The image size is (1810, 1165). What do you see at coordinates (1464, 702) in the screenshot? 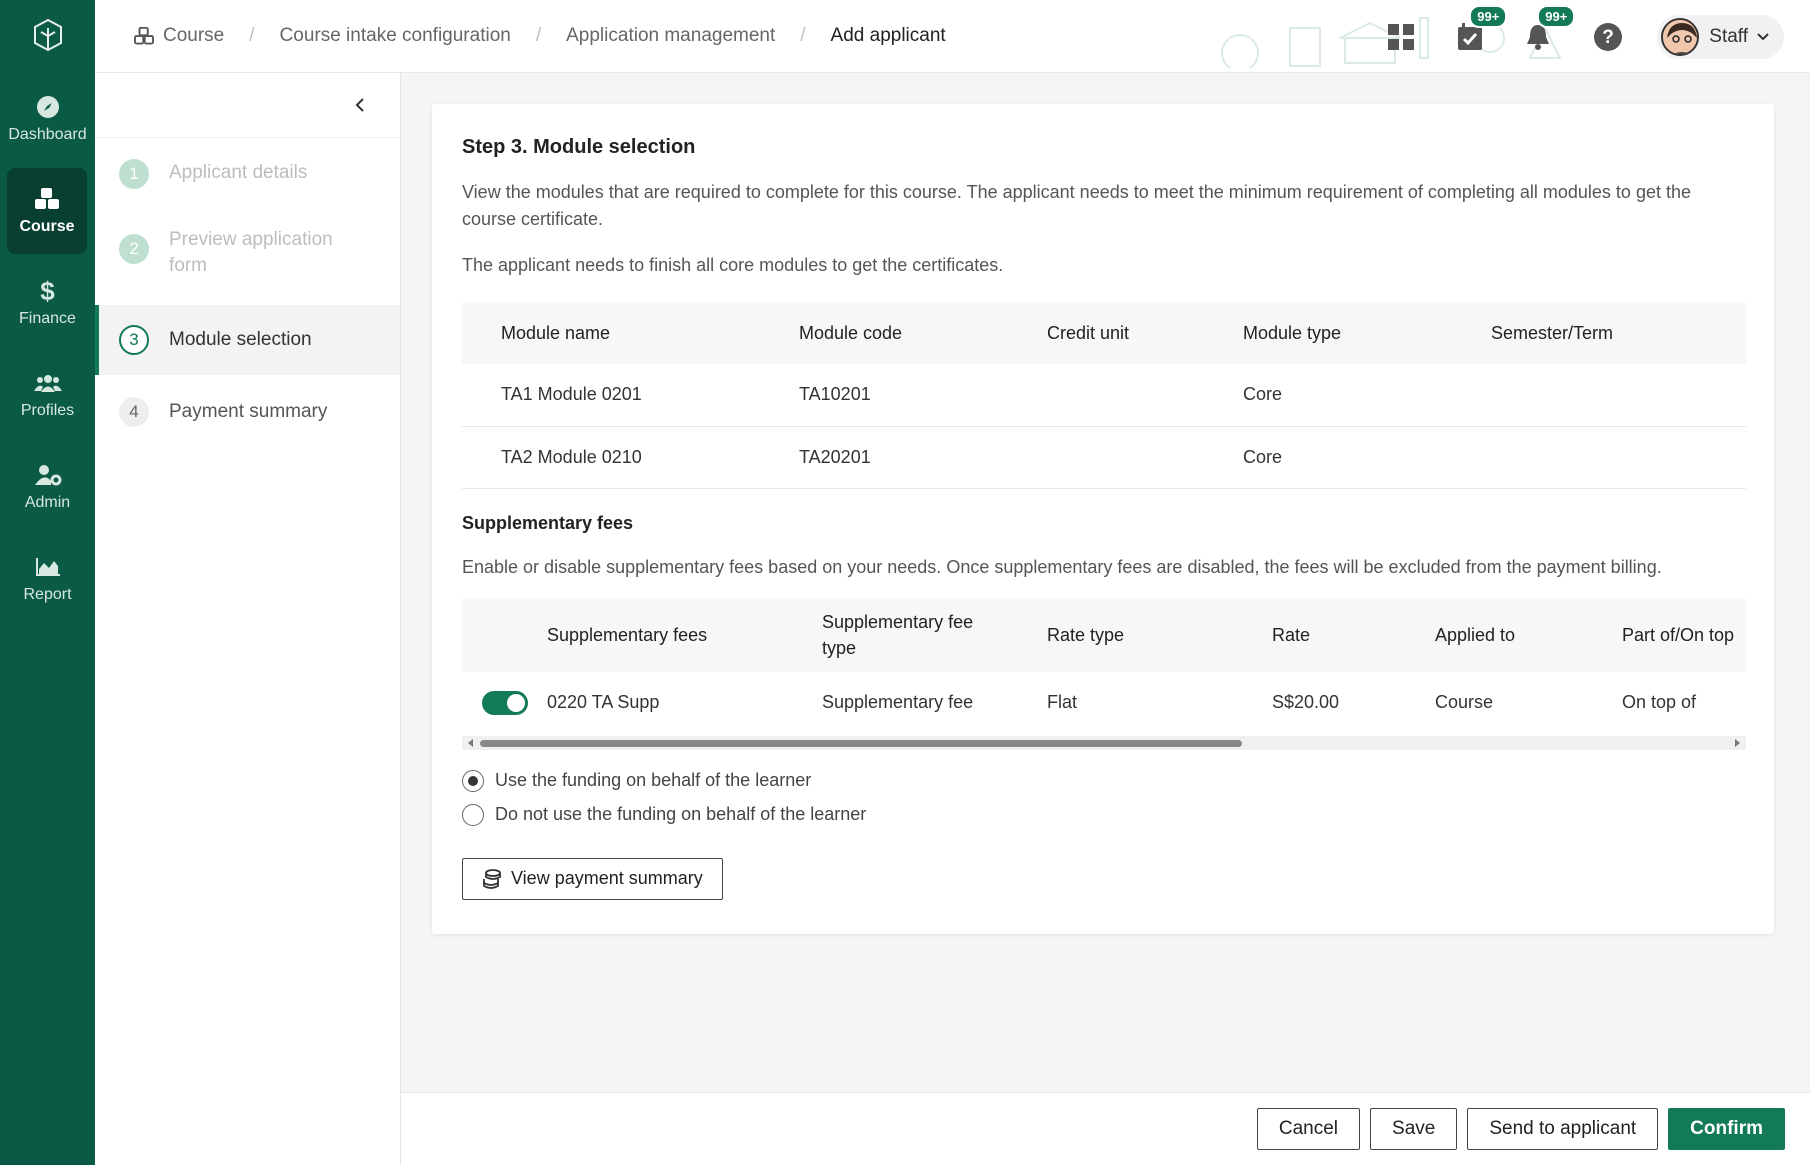
I see `cell-applied-to: Course` at bounding box center [1464, 702].